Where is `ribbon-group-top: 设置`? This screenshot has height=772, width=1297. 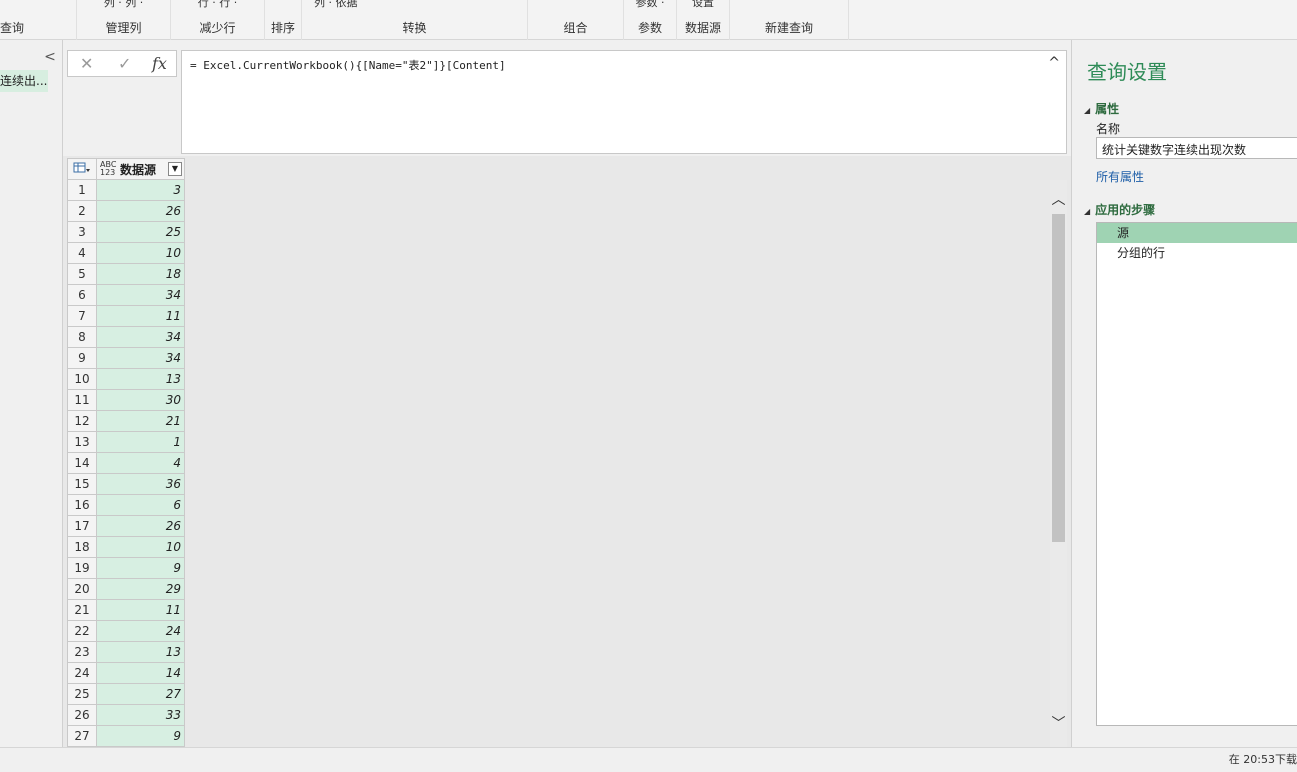 ribbon-group-top: 设置 is located at coordinates (703, 5).